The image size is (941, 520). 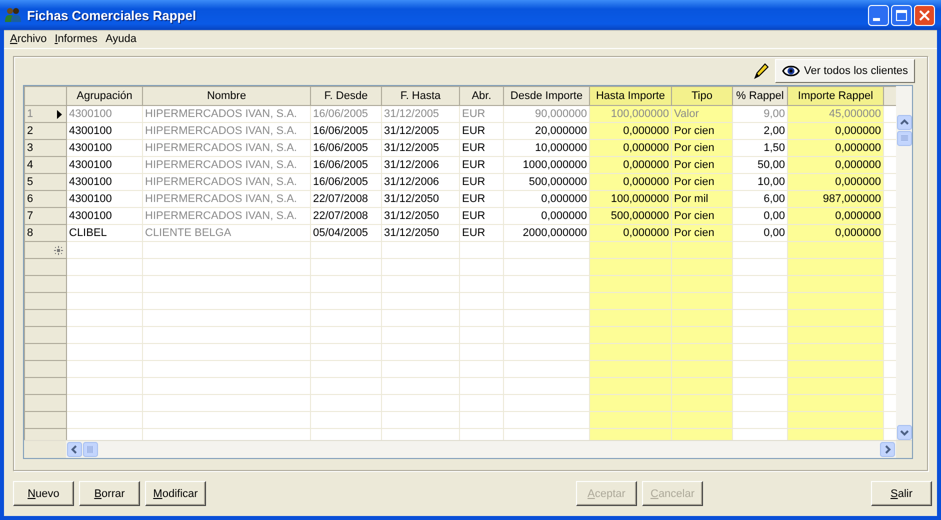 I want to click on scroll-left-icon, so click(x=74, y=449).